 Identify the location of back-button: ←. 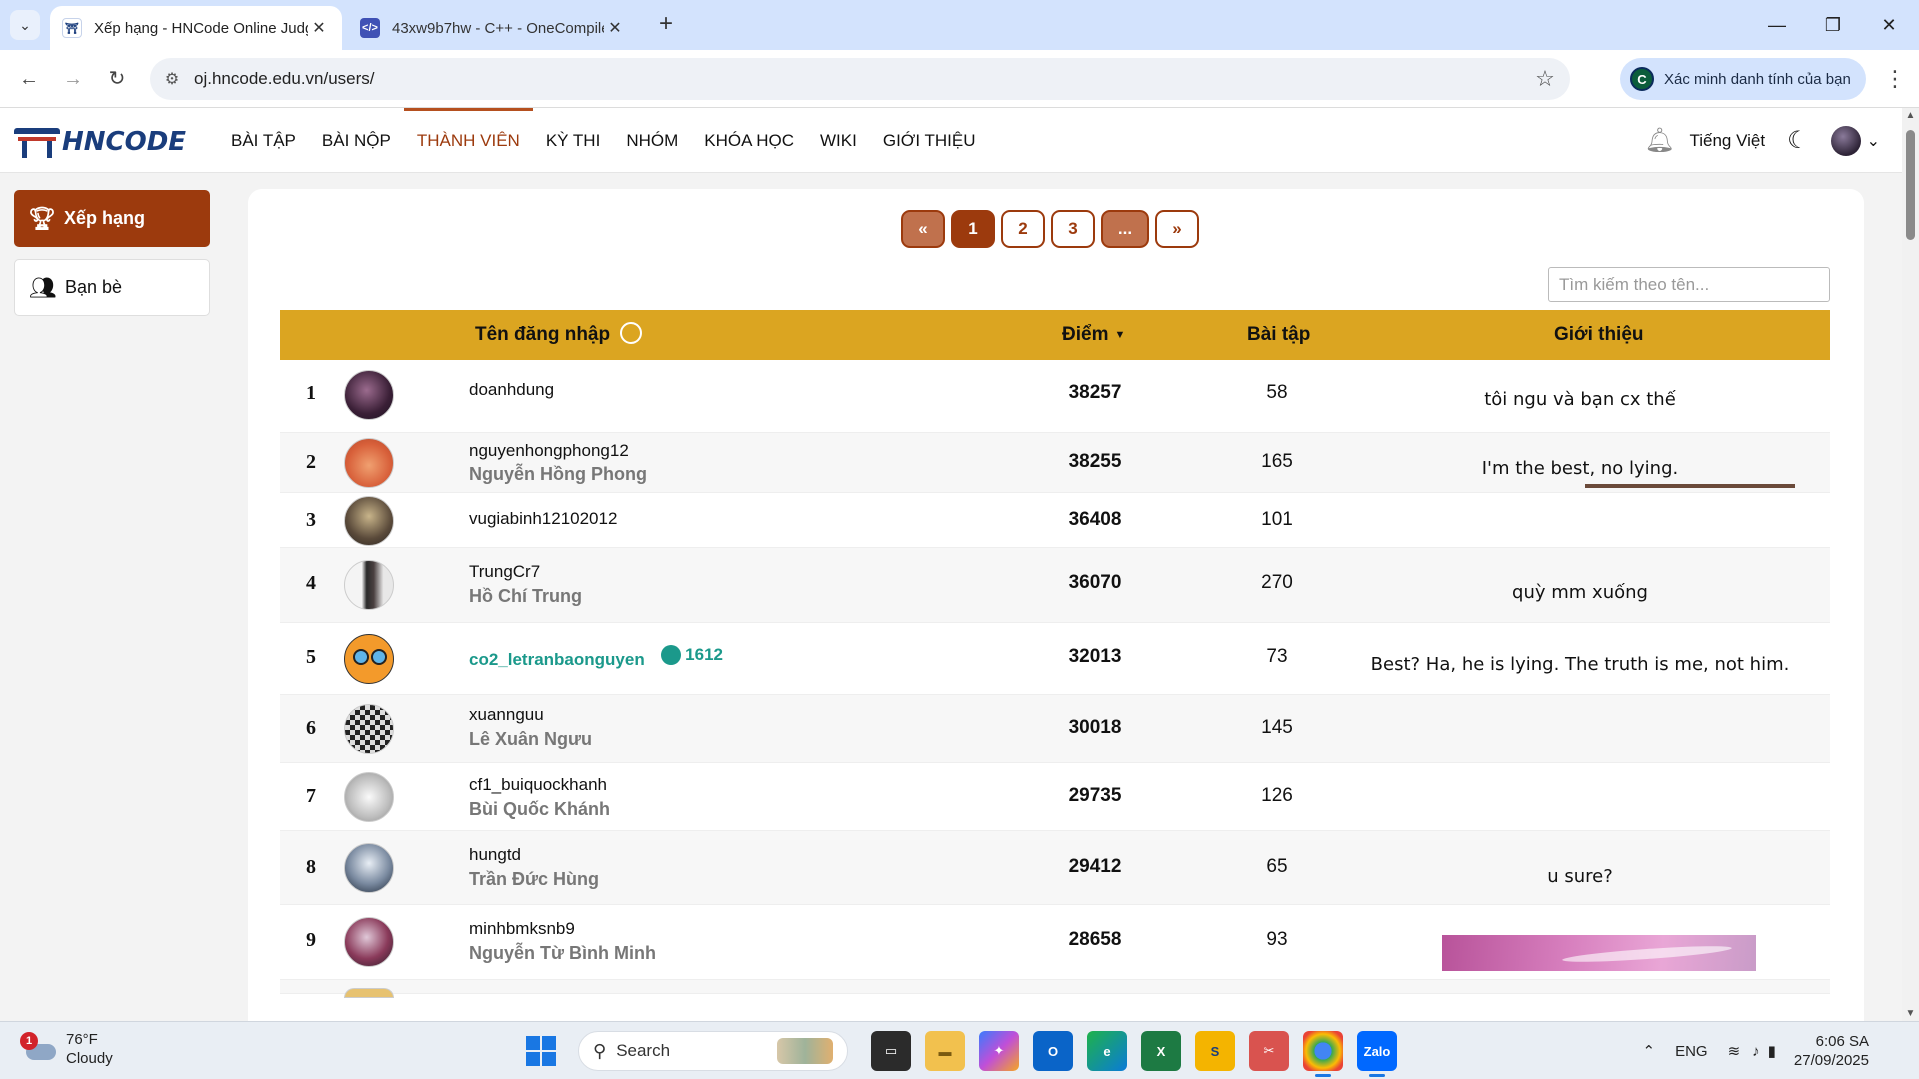
(29, 79).